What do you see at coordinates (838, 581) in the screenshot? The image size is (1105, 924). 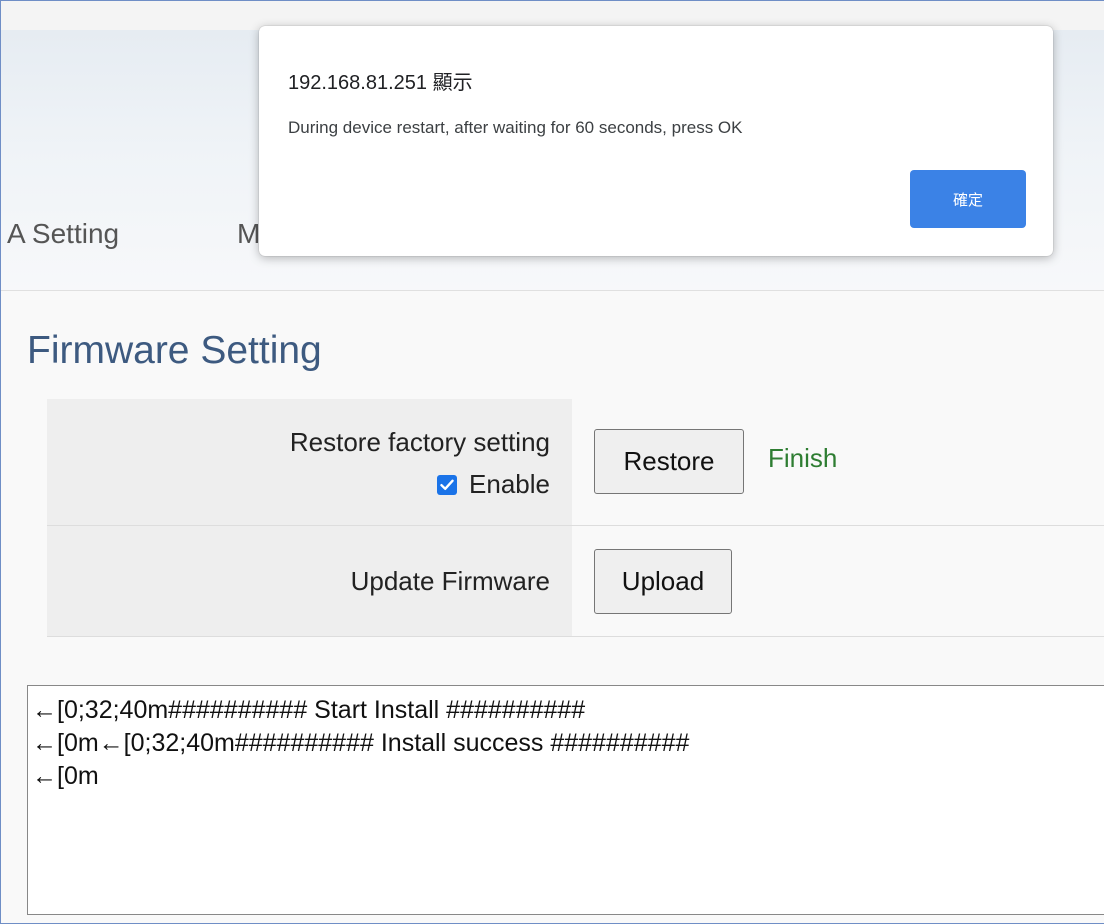 I see `update-value-cell: Upload` at bounding box center [838, 581].